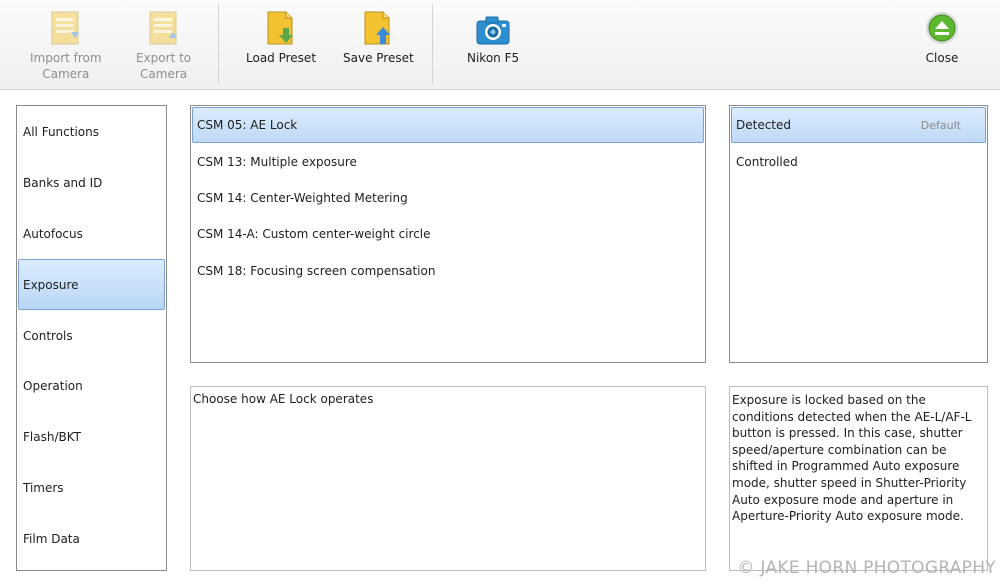 The width and height of the screenshot is (1000, 585). What do you see at coordinates (493, 26) in the screenshot?
I see `camera-icon` at bounding box center [493, 26].